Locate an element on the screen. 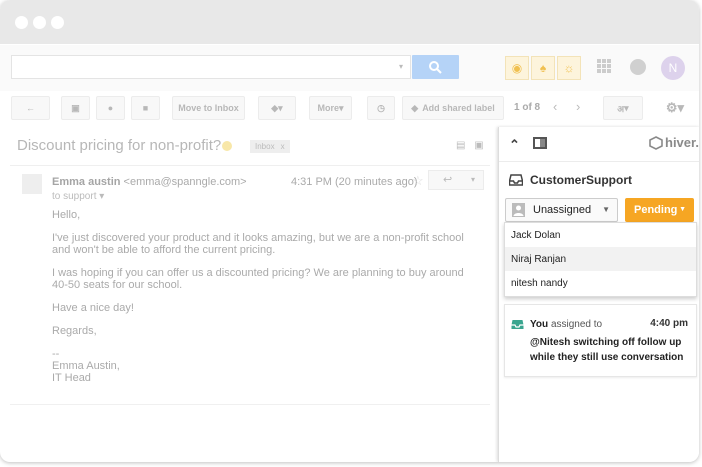  title-bar is located at coordinates (349, 22).